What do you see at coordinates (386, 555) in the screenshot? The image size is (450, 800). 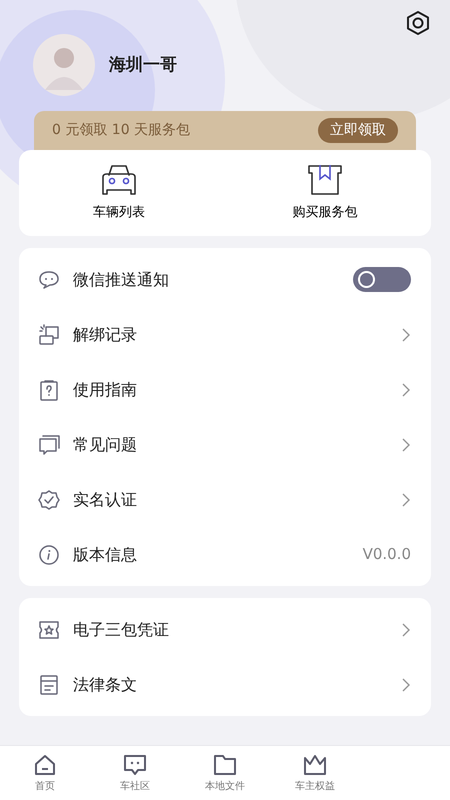 I see `version-text: V0.0.0` at bounding box center [386, 555].